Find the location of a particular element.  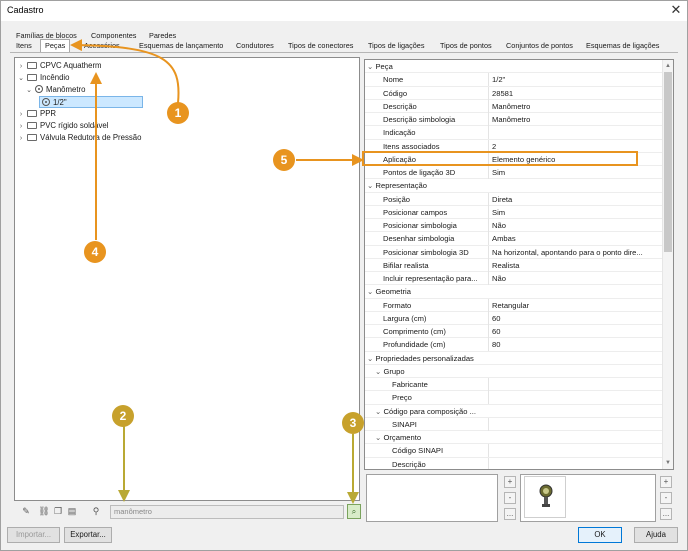

marker-2: 2 is located at coordinates (123, 416).